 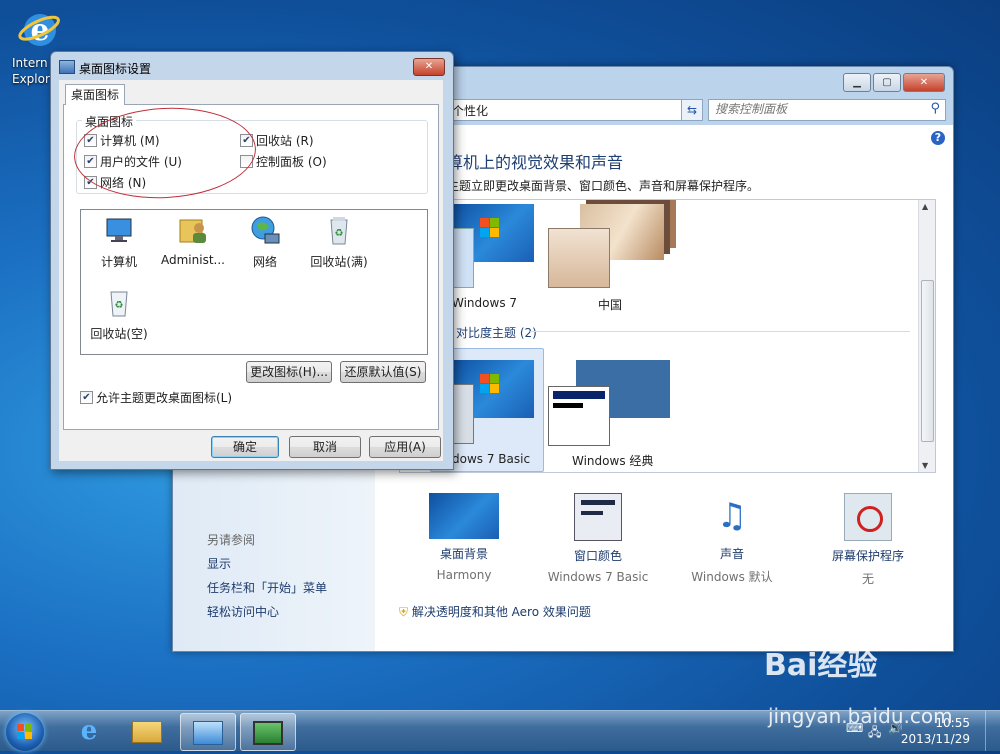 I want to click on checkbox-empty, so click(x=246, y=161).